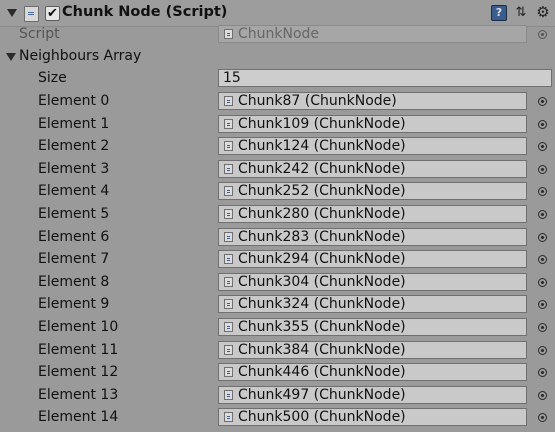  I want to click on object-field-value: Chunk304 (ChunkNode), so click(322, 281).